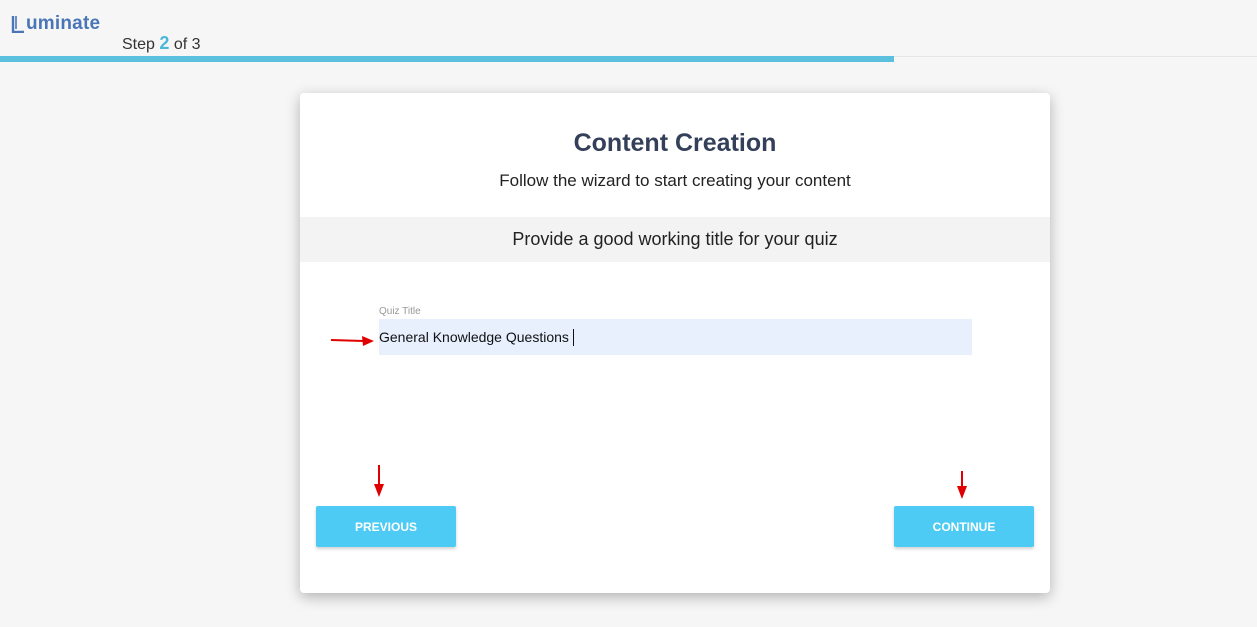 This screenshot has width=1257, height=627. Describe the element at coordinates (63, 23) in the screenshot. I see `logo-text: uminate` at that location.